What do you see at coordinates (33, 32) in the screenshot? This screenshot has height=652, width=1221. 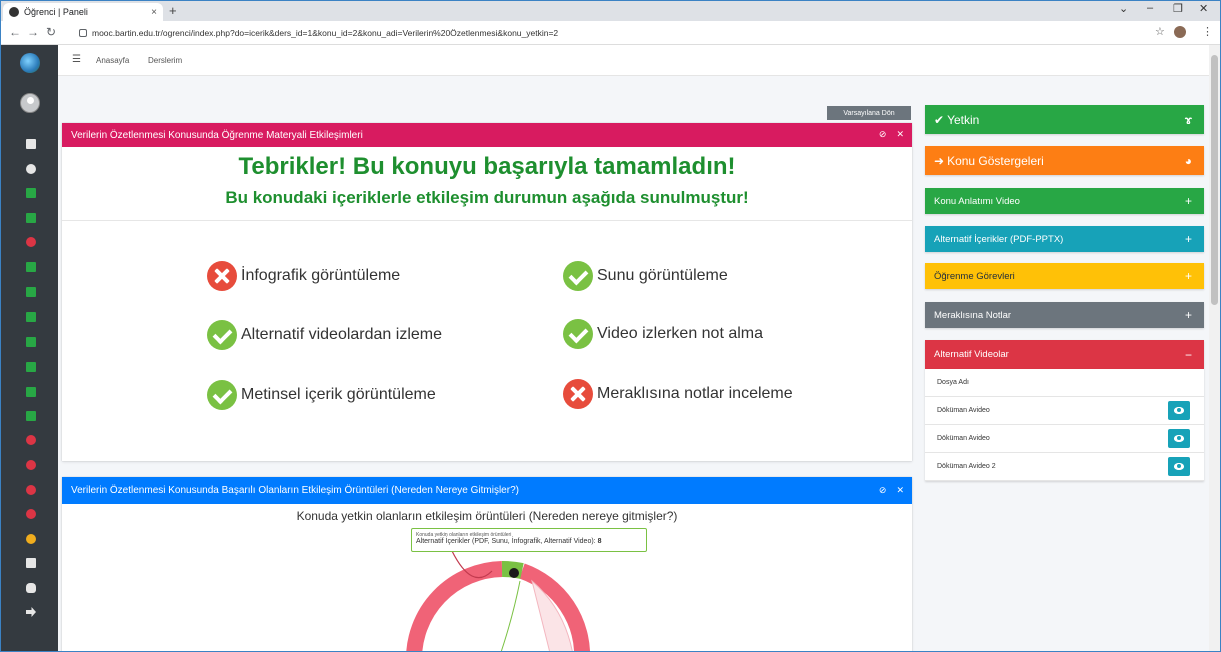 I see `forward-icon: →` at bounding box center [33, 32].